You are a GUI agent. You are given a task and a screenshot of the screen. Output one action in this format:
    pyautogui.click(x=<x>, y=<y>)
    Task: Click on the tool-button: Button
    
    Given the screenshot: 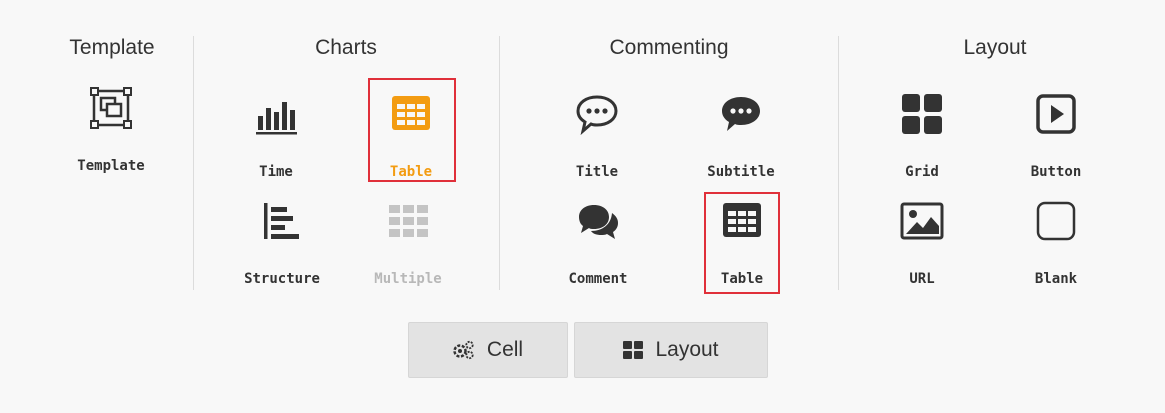 What is the action you would take?
    pyautogui.click(x=1056, y=137)
    